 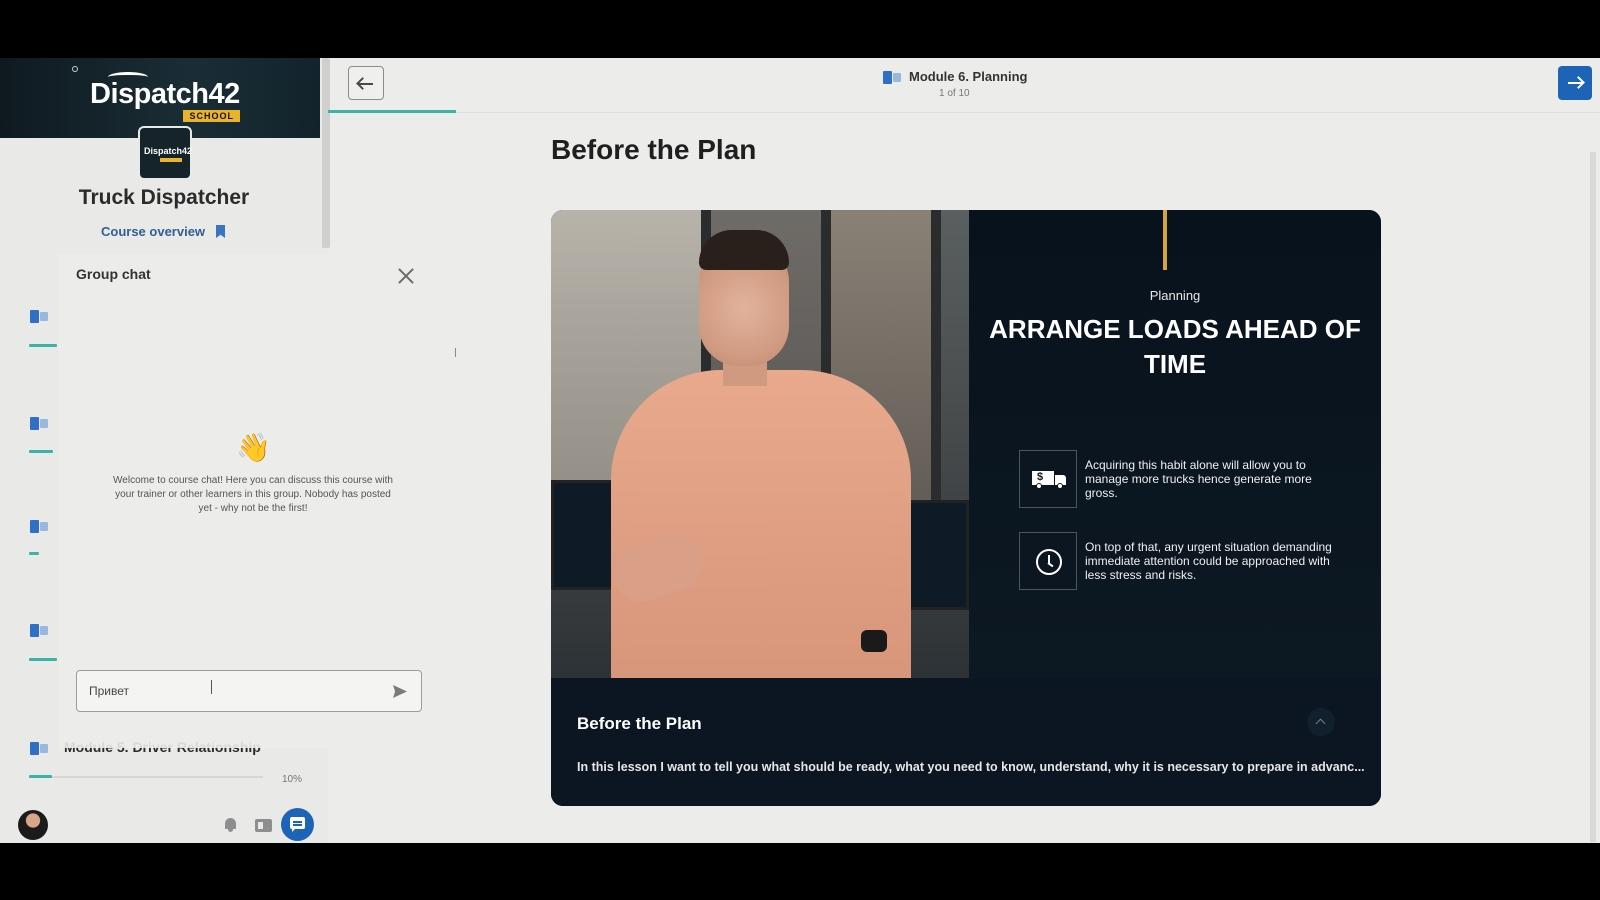 I want to click on active-tab-indicator, so click(x=392, y=111).